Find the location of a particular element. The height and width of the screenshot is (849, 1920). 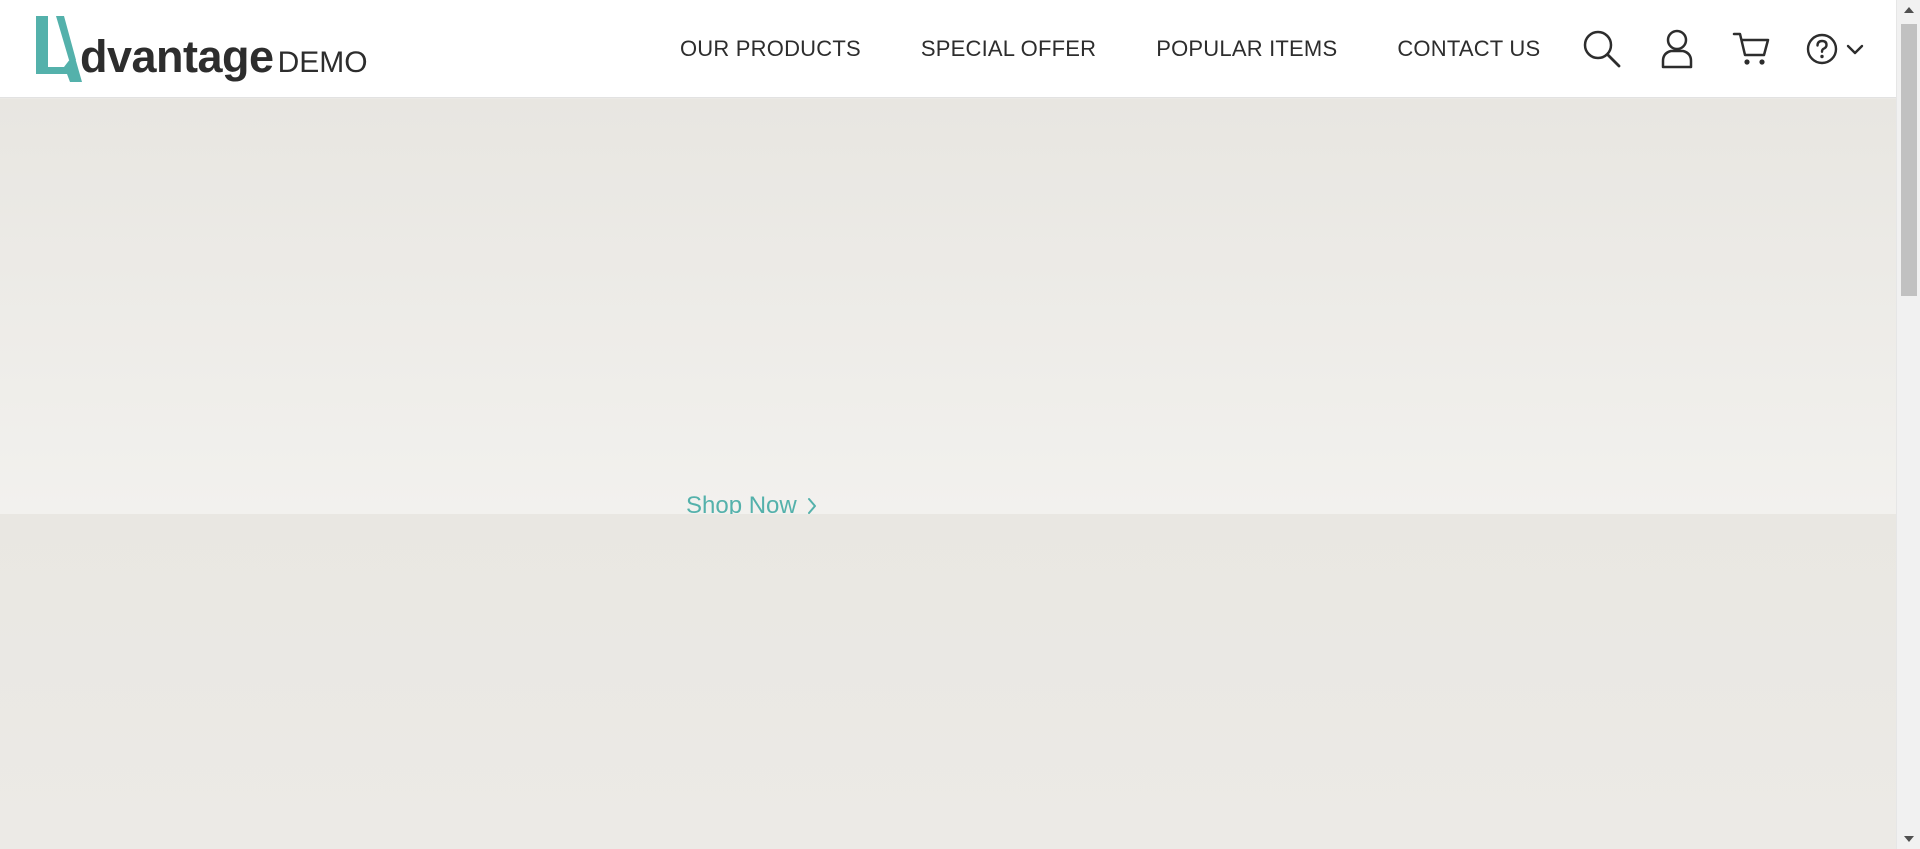

shop-now-link: Shop Now is located at coordinates (751, 503).